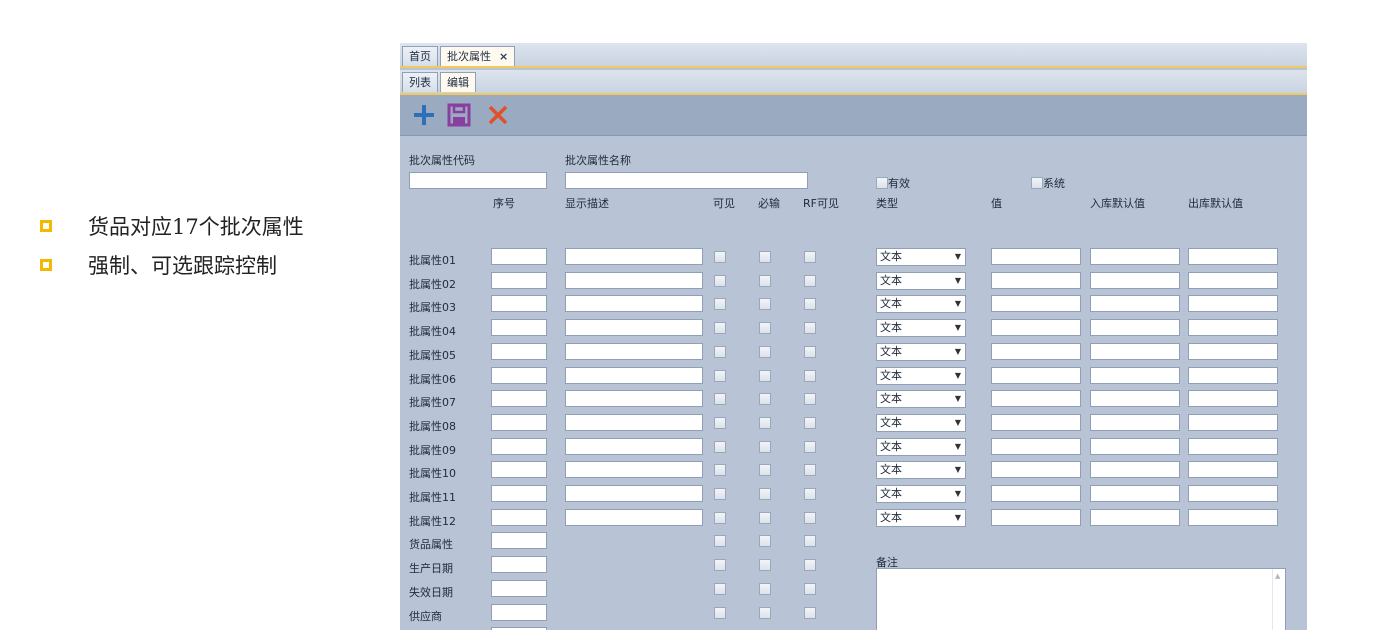 This screenshot has height=644, width=1395. Describe the element at coordinates (503, 56) in the screenshot. I see `close-icon: ×` at that location.